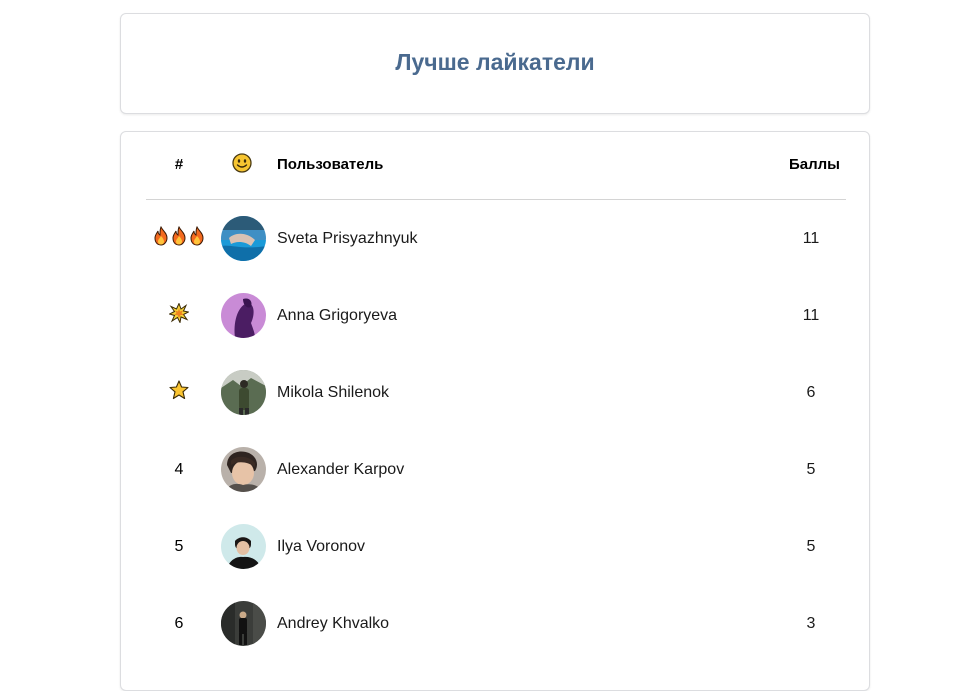 Image resolution: width=975 pixels, height=691 pixels. I want to click on rank-cell: 6, so click(179, 623).